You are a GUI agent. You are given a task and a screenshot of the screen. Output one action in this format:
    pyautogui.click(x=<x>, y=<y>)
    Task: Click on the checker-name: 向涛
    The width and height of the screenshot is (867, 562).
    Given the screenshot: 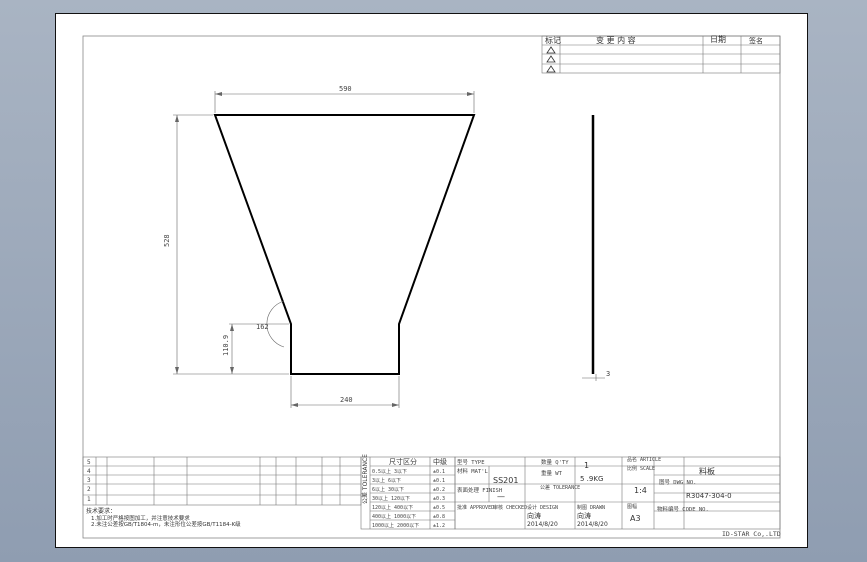 What is the action you would take?
    pyautogui.click(x=534, y=515)
    